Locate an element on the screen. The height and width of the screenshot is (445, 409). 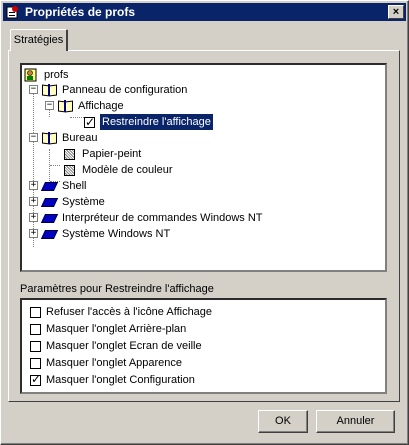
tree-item-interpreteur: Interpréteur de commandes Windows NT is located at coordinates (152, 218).